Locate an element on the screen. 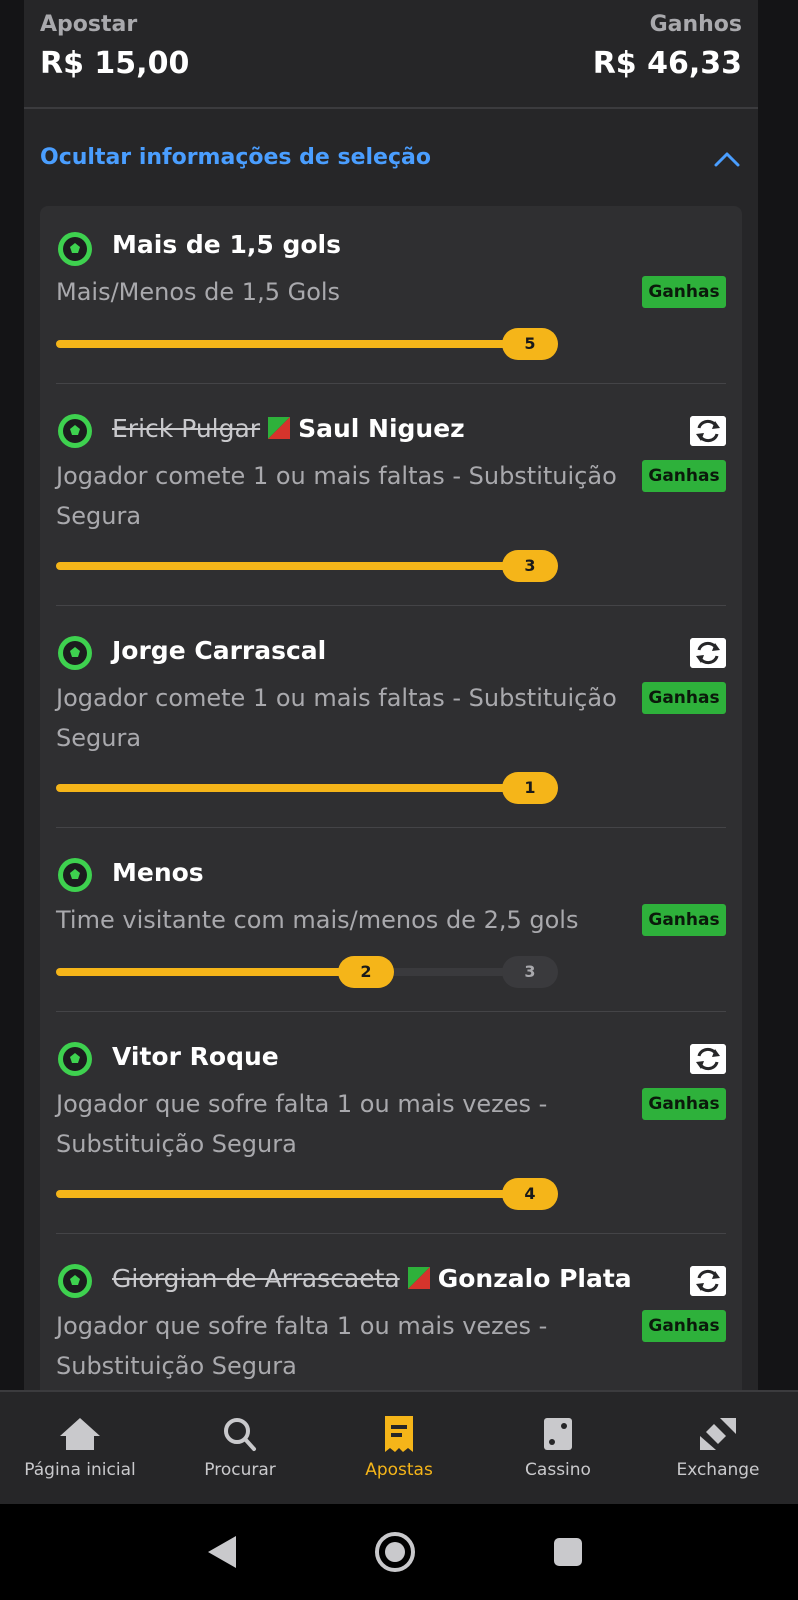 The width and height of the screenshot is (798, 1600). progress-target: 3 is located at coordinates (530, 972).